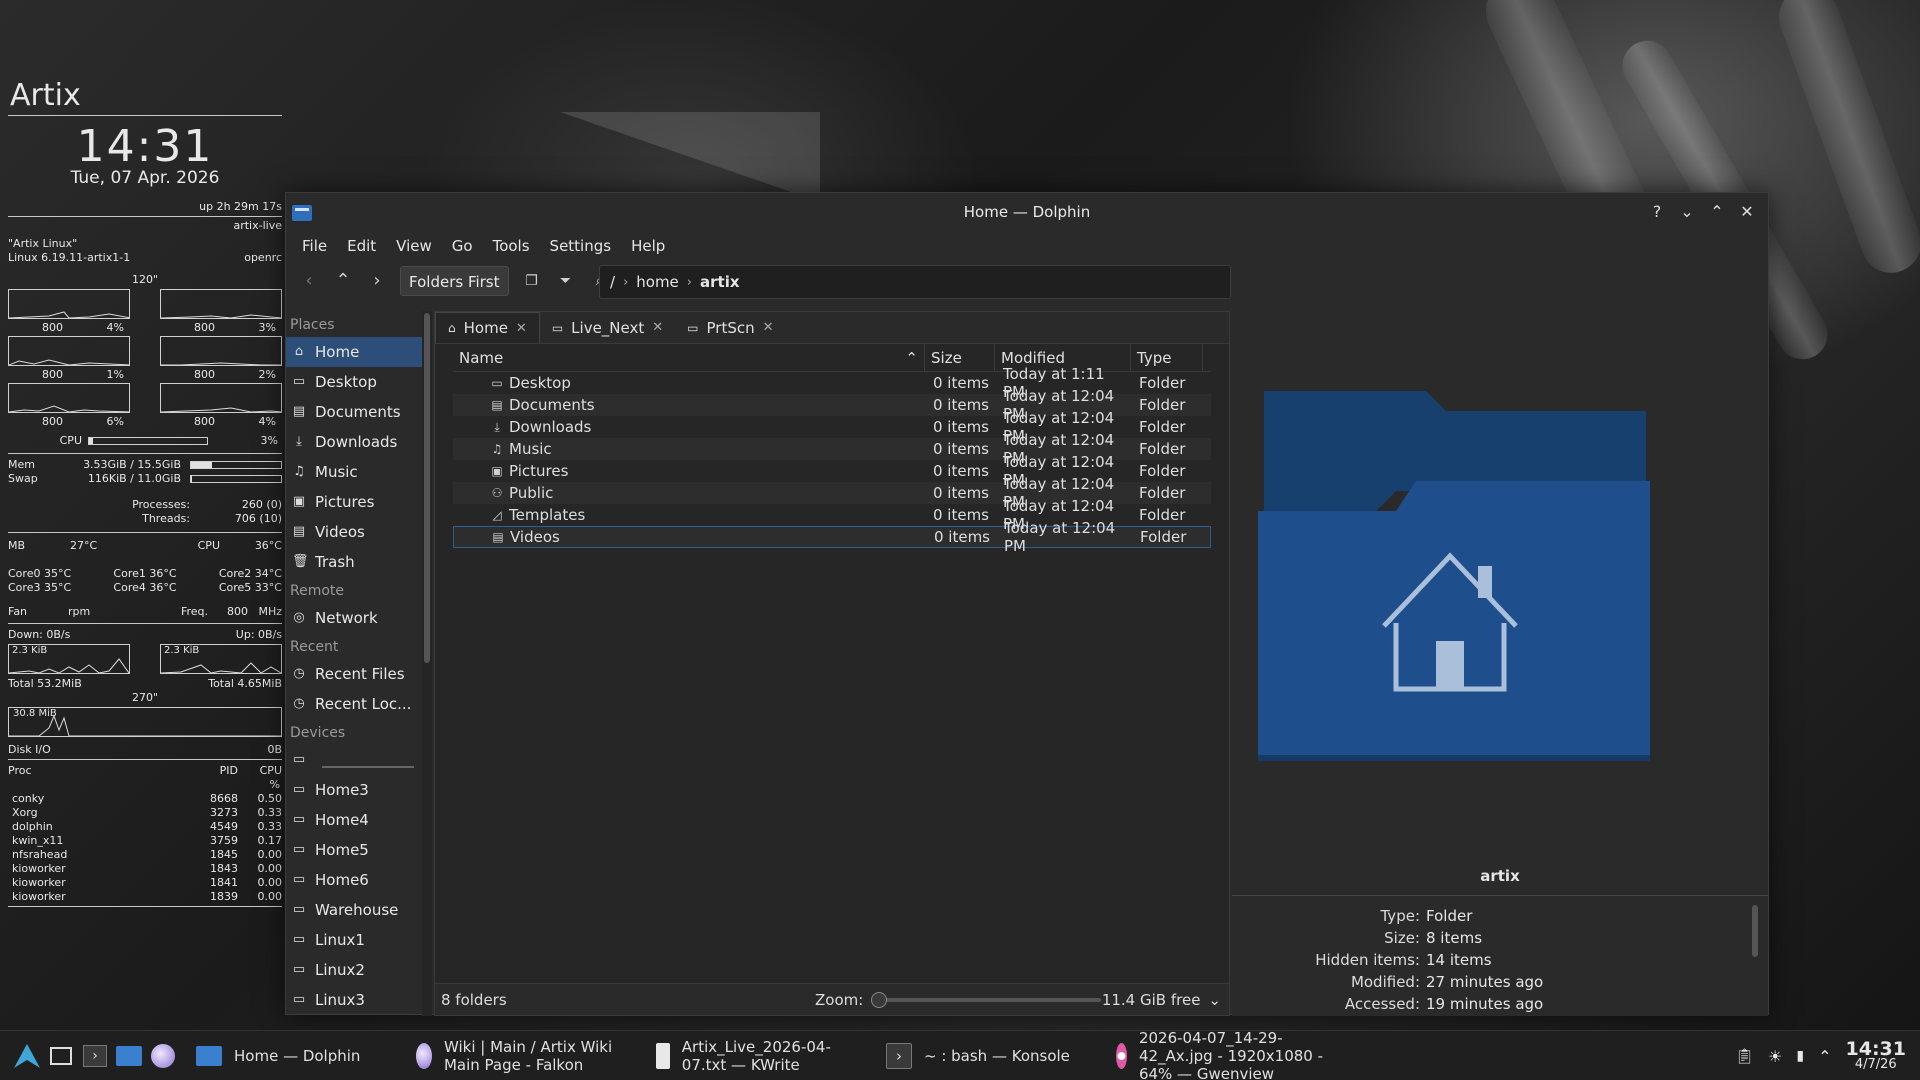  I want to click on drive-icon: ▭, so click(299, 939).